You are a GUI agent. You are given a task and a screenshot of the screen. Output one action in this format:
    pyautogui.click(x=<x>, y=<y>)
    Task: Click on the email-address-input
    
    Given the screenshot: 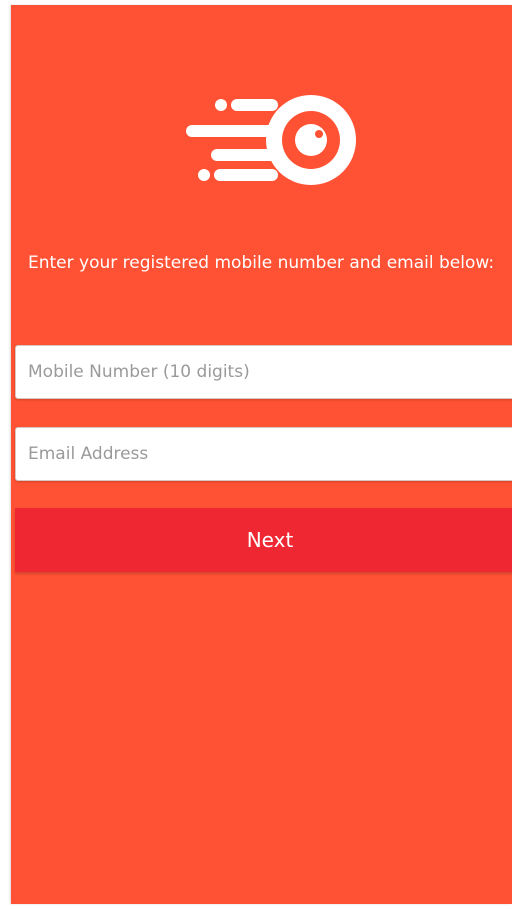 What is the action you would take?
    pyautogui.click(x=264, y=454)
    